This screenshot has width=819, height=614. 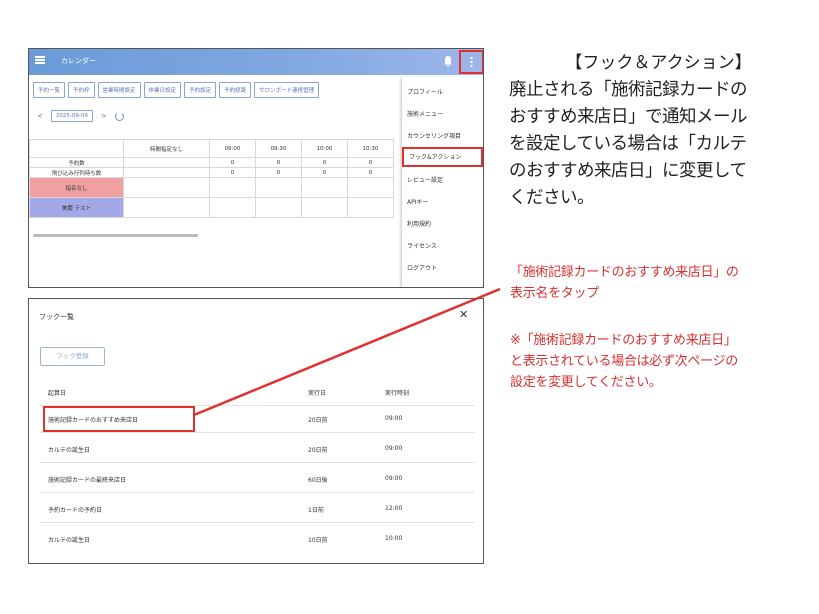 I want to click on menu-item-terms: 利用規約, so click(x=442, y=225).